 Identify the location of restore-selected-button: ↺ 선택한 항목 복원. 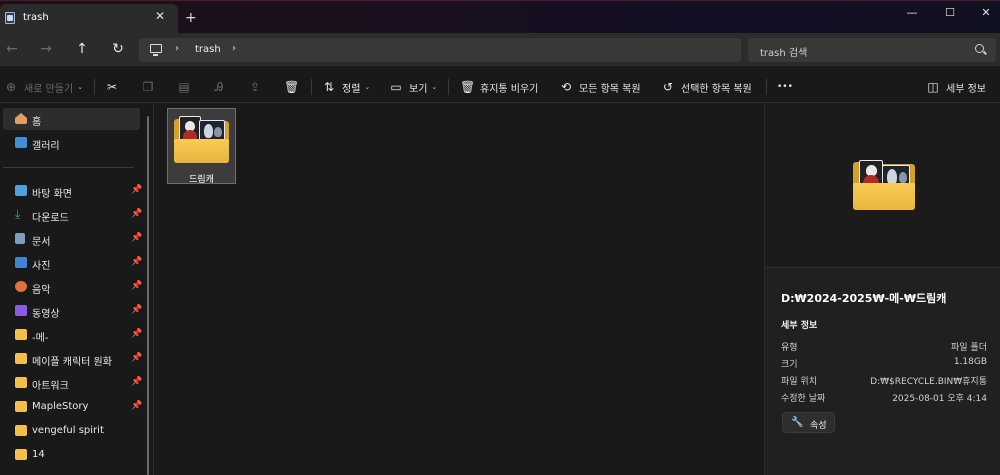
(706, 87).